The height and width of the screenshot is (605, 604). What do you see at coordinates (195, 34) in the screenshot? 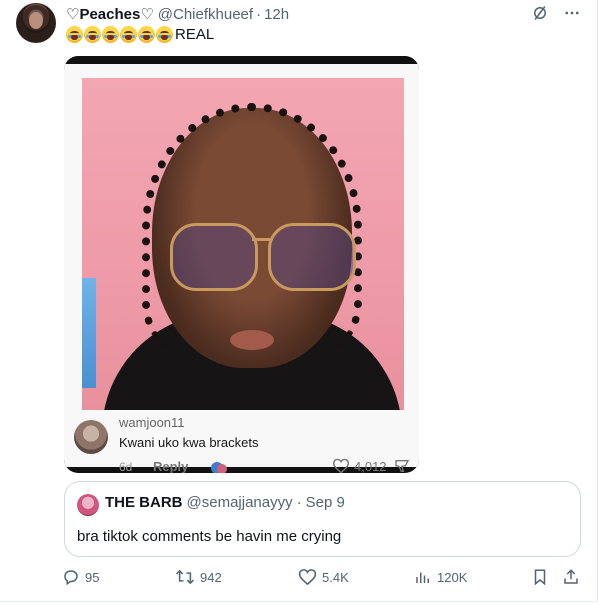
I see `tweet-text-body: REAL` at bounding box center [195, 34].